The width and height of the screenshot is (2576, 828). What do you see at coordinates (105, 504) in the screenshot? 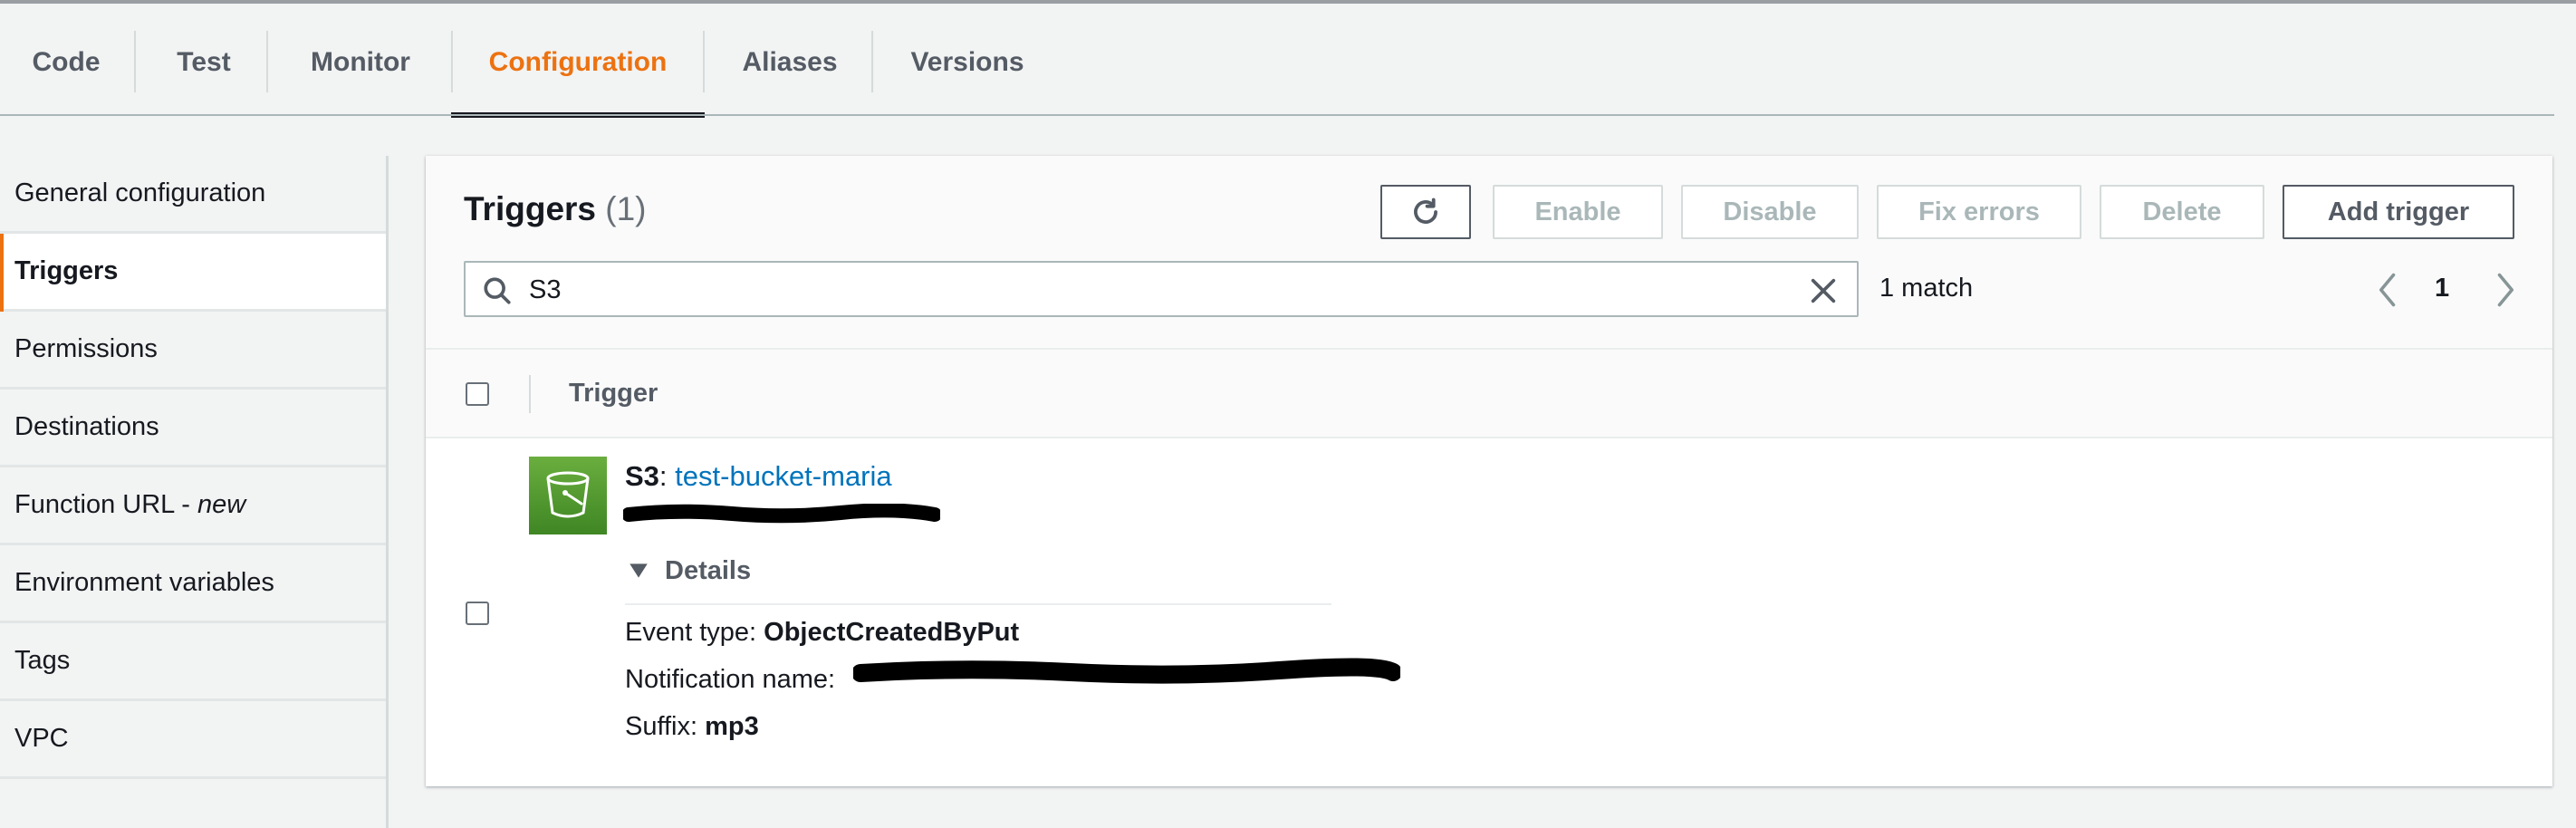
I see `sidebar-item-label: Function URL -` at bounding box center [105, 504].